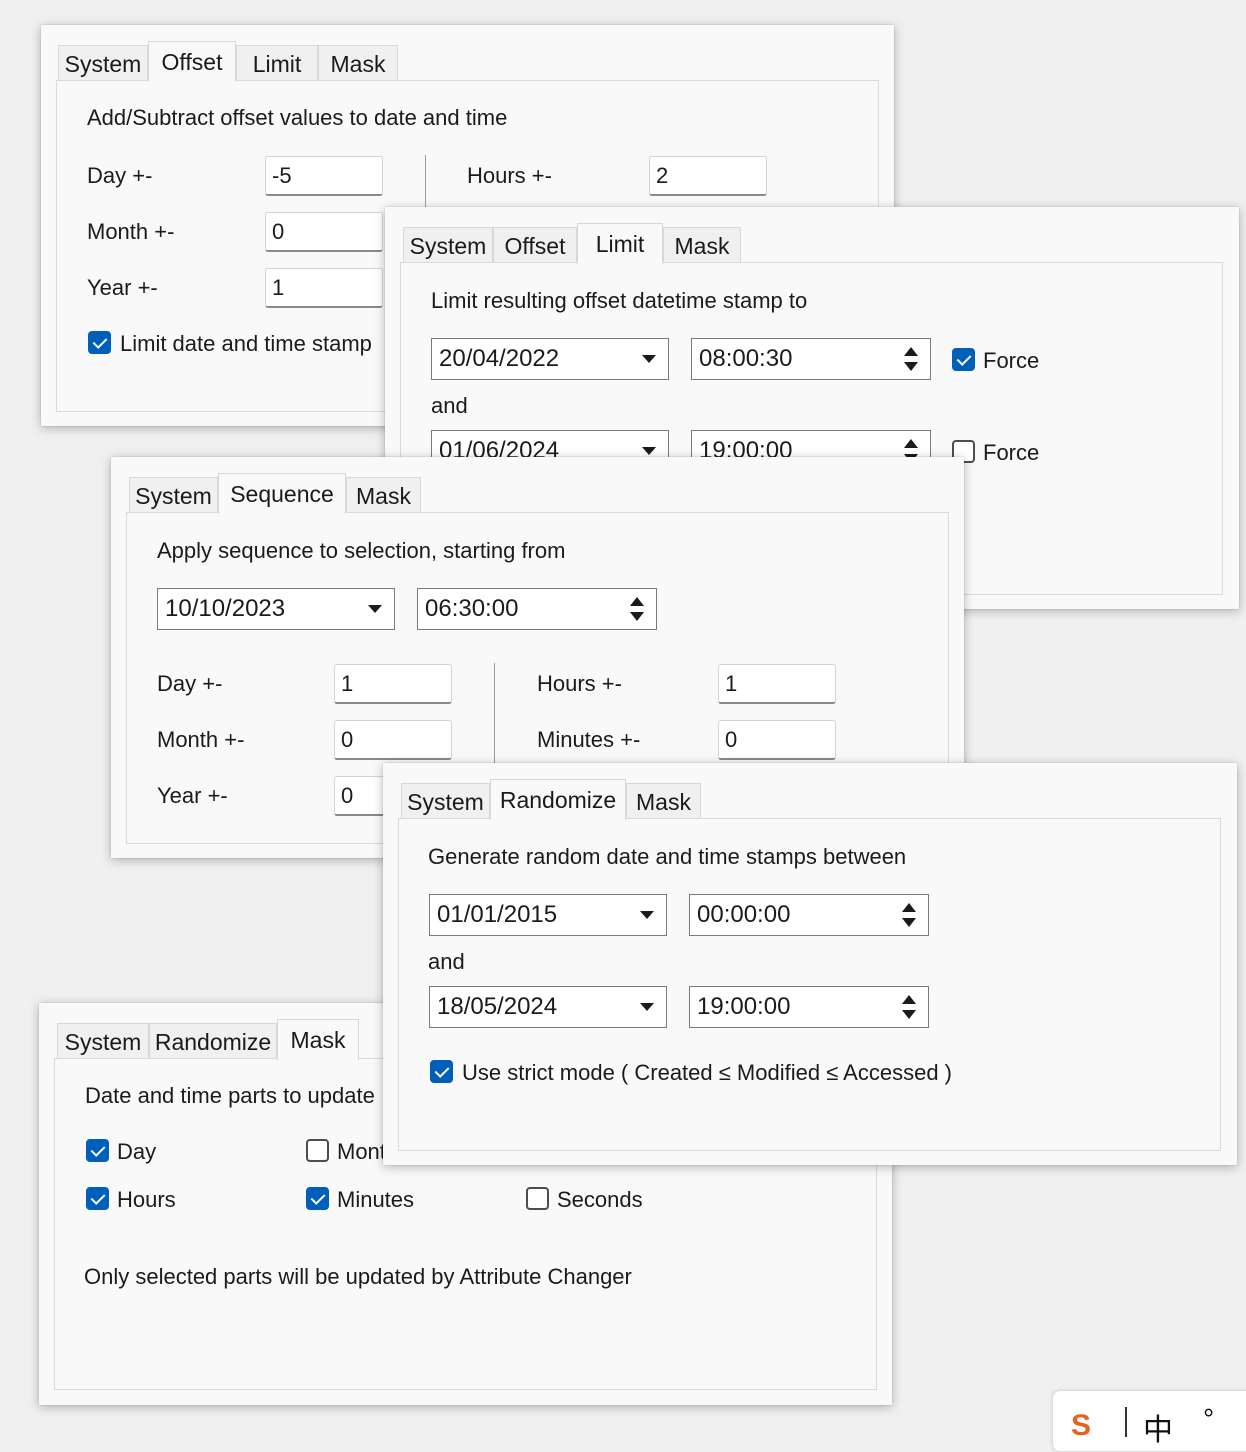  What do you see at coordinates (137, 1151) in the screenshot?
I see `day-checkbox-label: Day` at bounding box center [137, 1151].